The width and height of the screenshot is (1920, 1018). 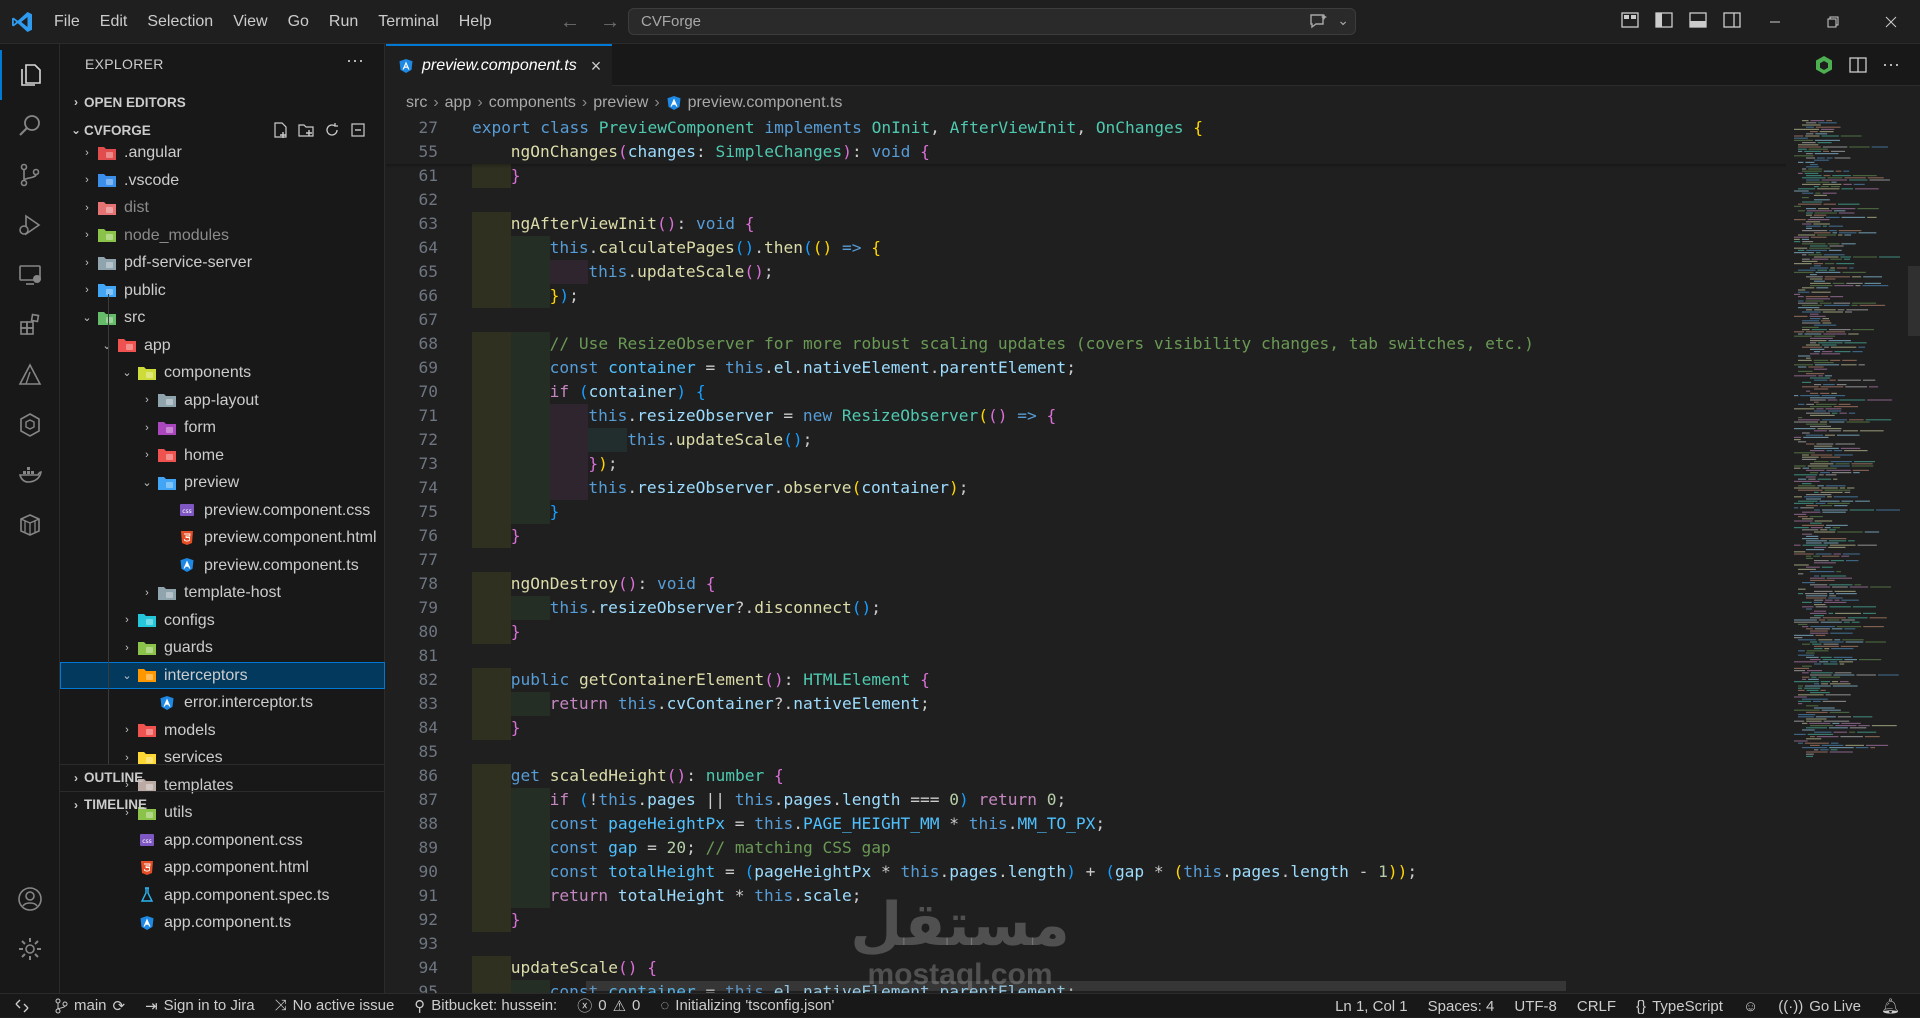 What do you see at coordinates (485, 1006) in the screenshot?
I see `bitbucket-status: ⚲ Bitbucket: hussein:` at bounding box center [485, 1006].